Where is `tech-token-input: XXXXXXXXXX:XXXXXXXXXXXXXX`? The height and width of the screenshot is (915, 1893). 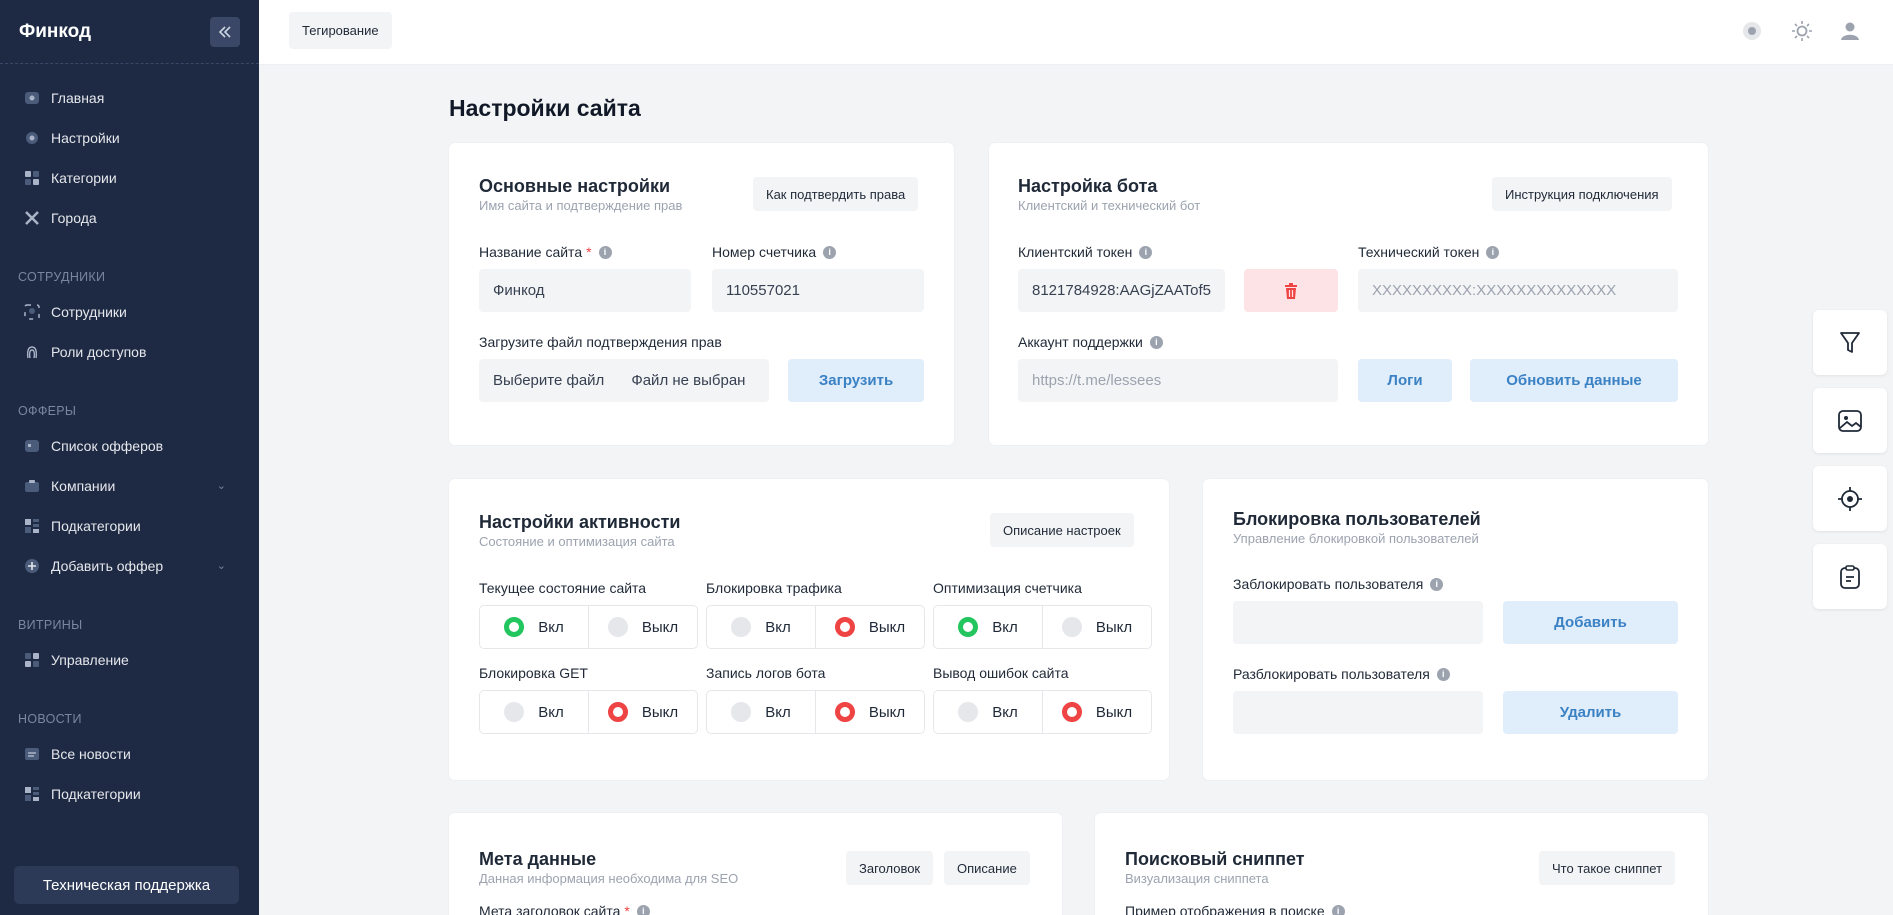
tech-token-input: XXXXXXXXXX:XXXXXXXXXXXXXX is located at coordinates (1518, 290).